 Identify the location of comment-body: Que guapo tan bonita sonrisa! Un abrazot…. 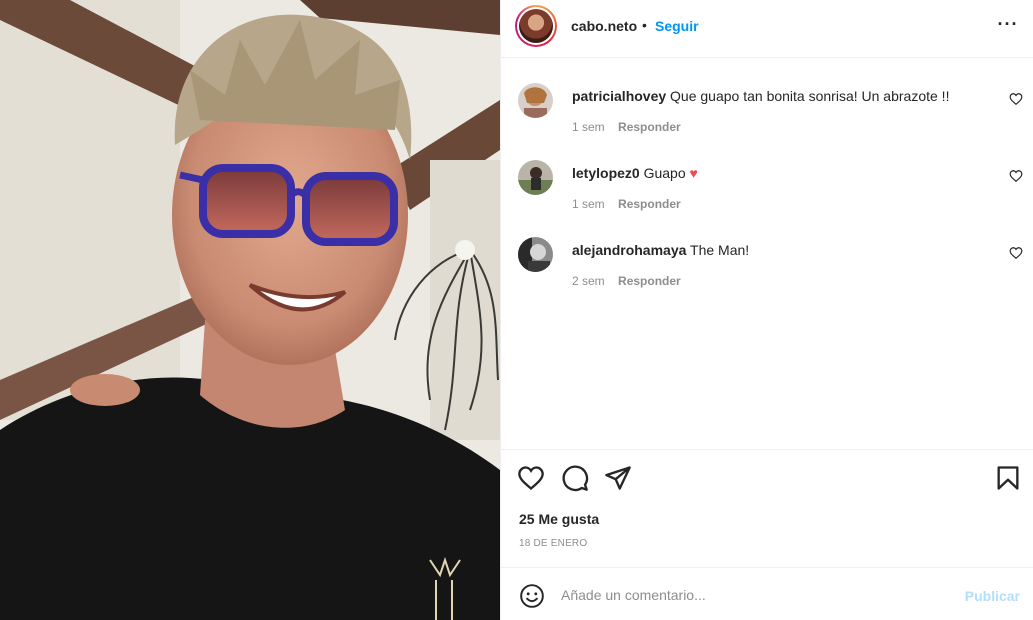
(810, 96).